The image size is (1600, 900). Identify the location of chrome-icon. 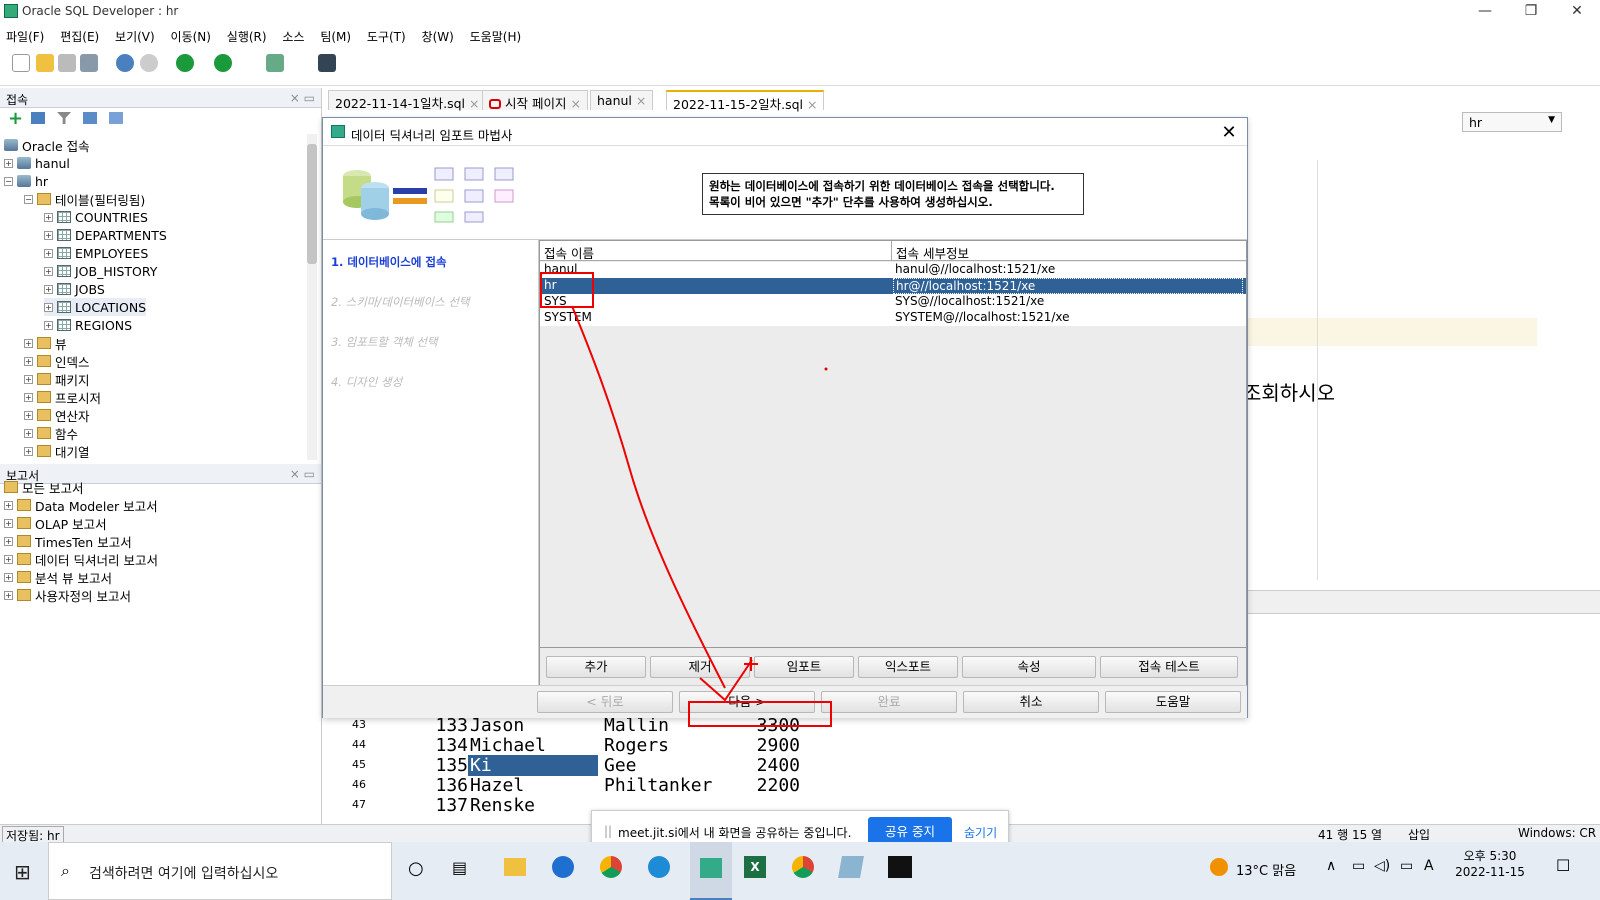
(611, 867).